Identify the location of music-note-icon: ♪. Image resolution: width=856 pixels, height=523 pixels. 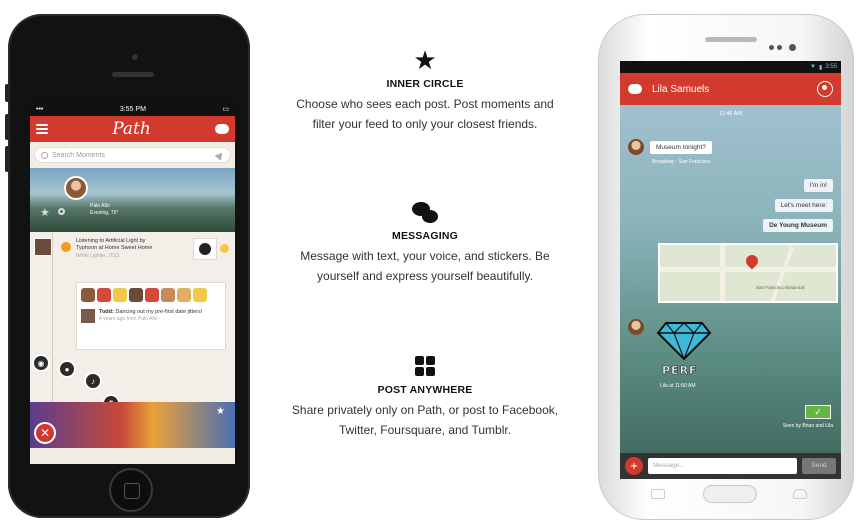
(93, 381).